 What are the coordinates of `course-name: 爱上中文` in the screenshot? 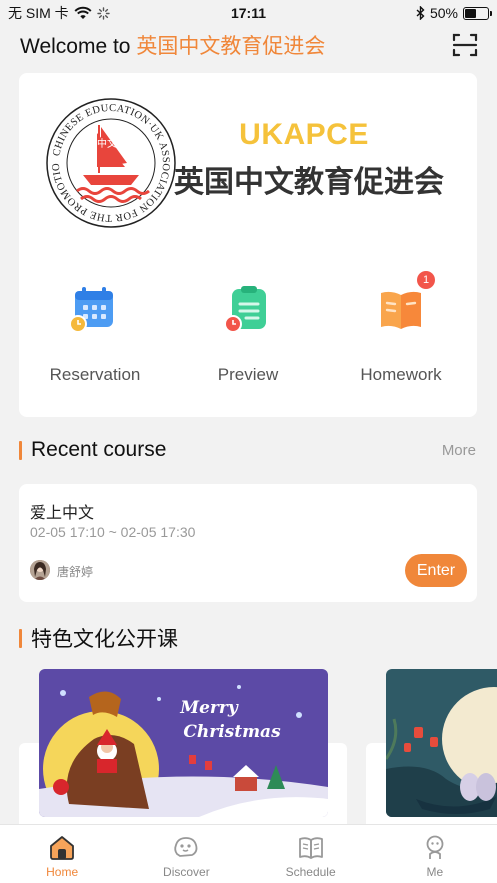 It's located at (62, 513).